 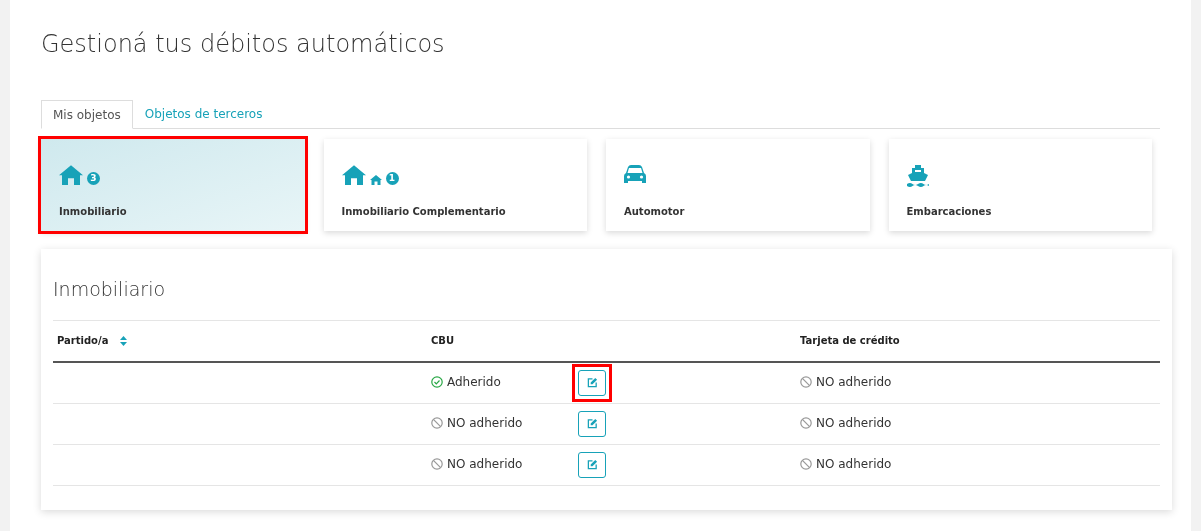 I want to click on category-card: 3 Inmobiliario, so click(x=173, y=185).